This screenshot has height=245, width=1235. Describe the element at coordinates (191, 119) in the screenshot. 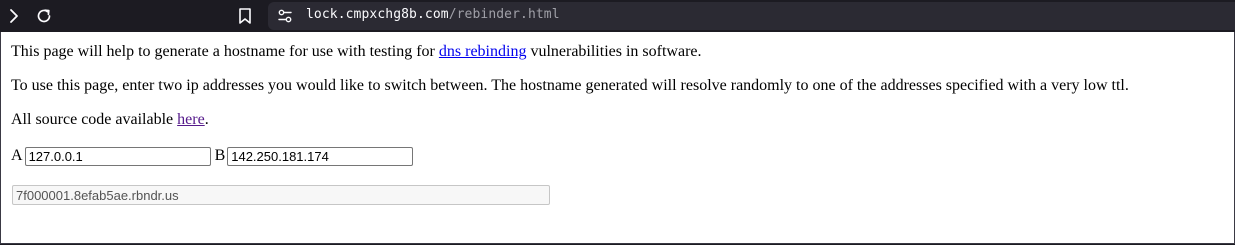

I see `source-code-link: here` at that location.